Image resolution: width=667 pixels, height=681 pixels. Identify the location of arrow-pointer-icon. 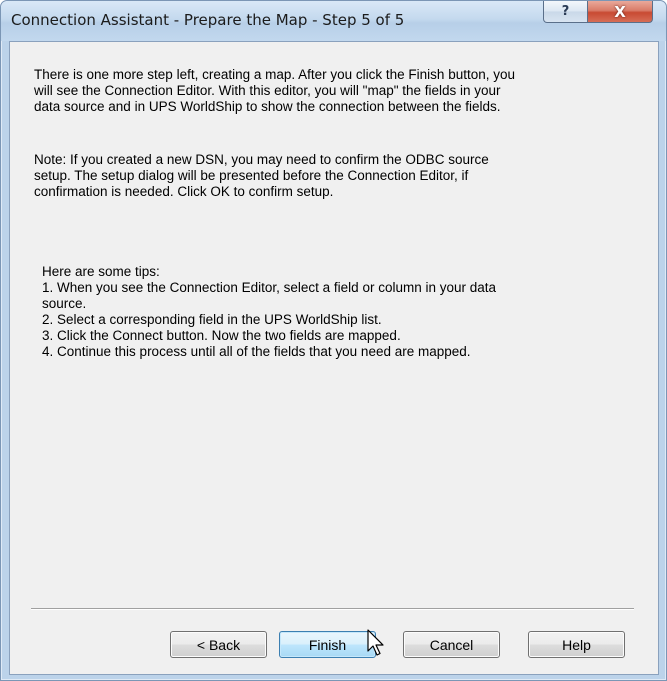
(375, 642).